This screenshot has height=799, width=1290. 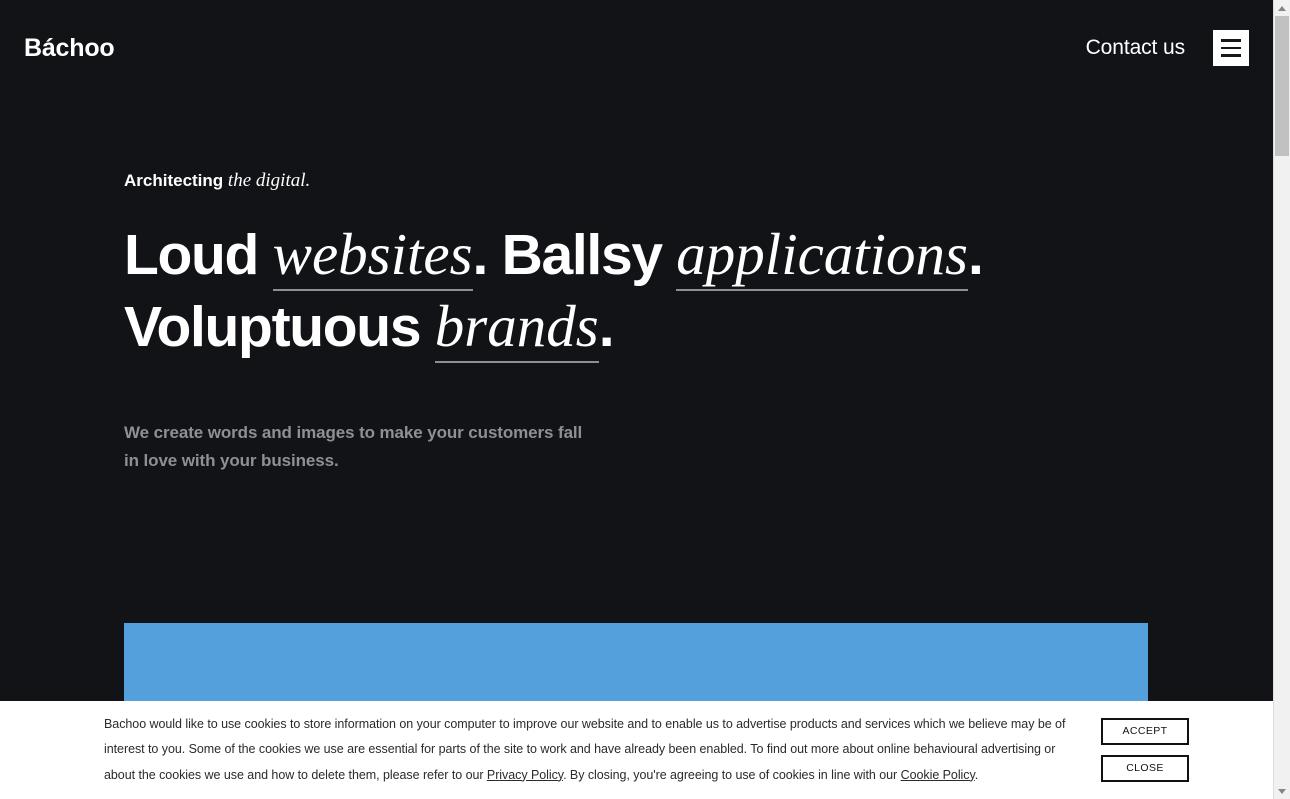 I want to click on headline-text-4: Voluptuous, so click(x=279, y=326).